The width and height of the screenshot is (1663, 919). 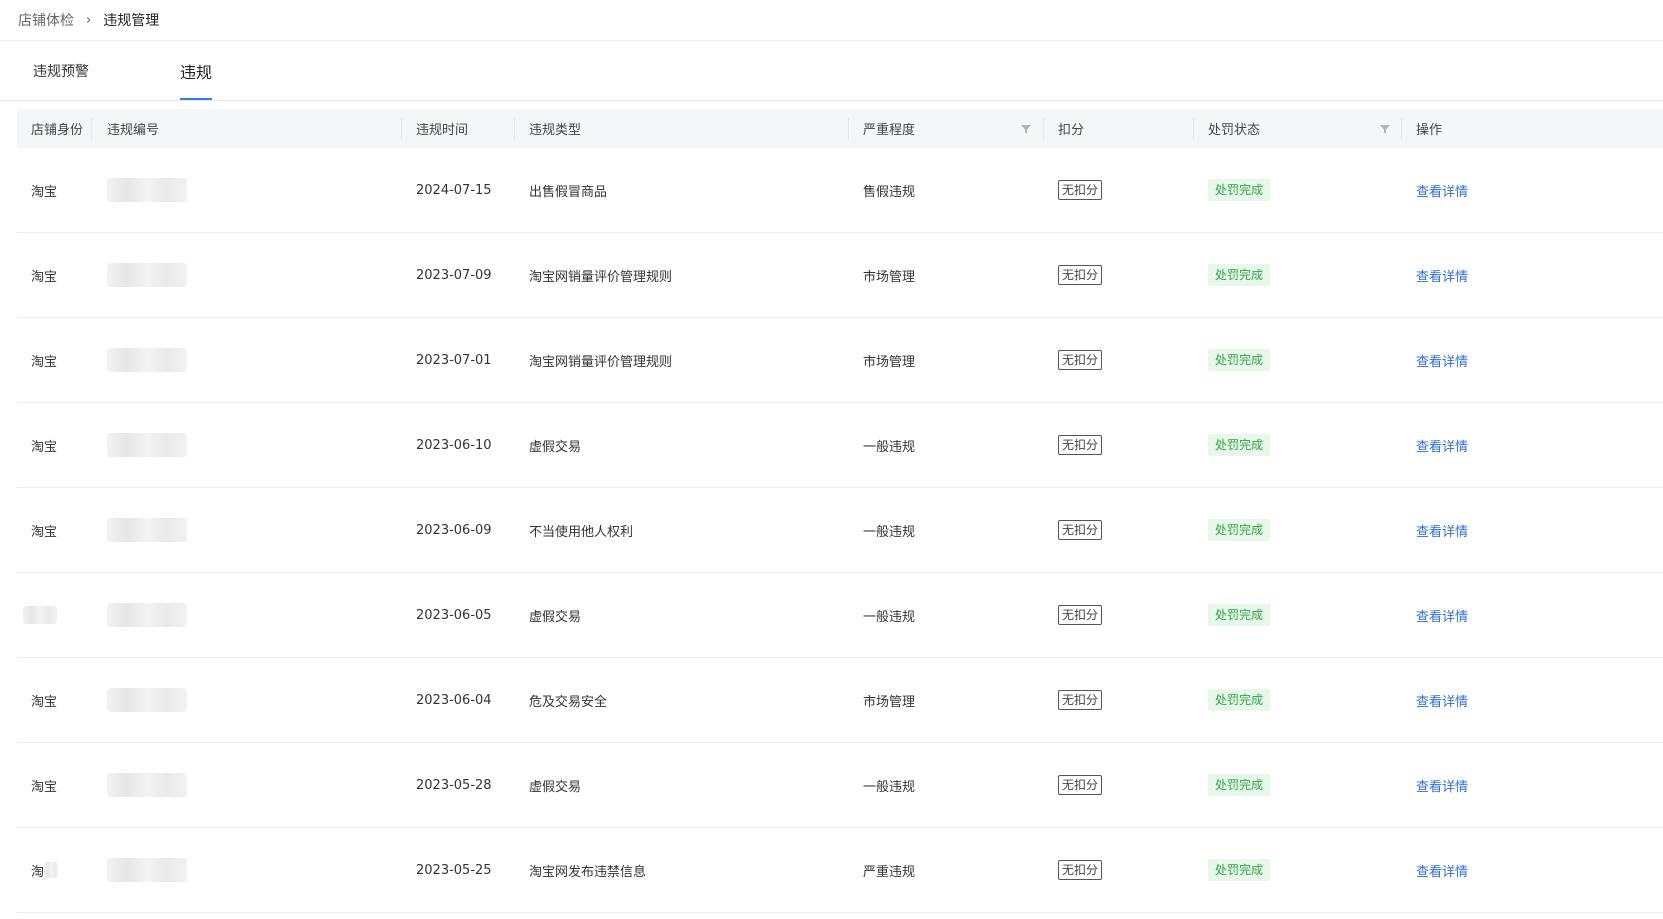 What do you see at coordinates (454, 870) in the screenshot?
I see `cell-time: 2023-05-25` at bounding box center [454, 870].